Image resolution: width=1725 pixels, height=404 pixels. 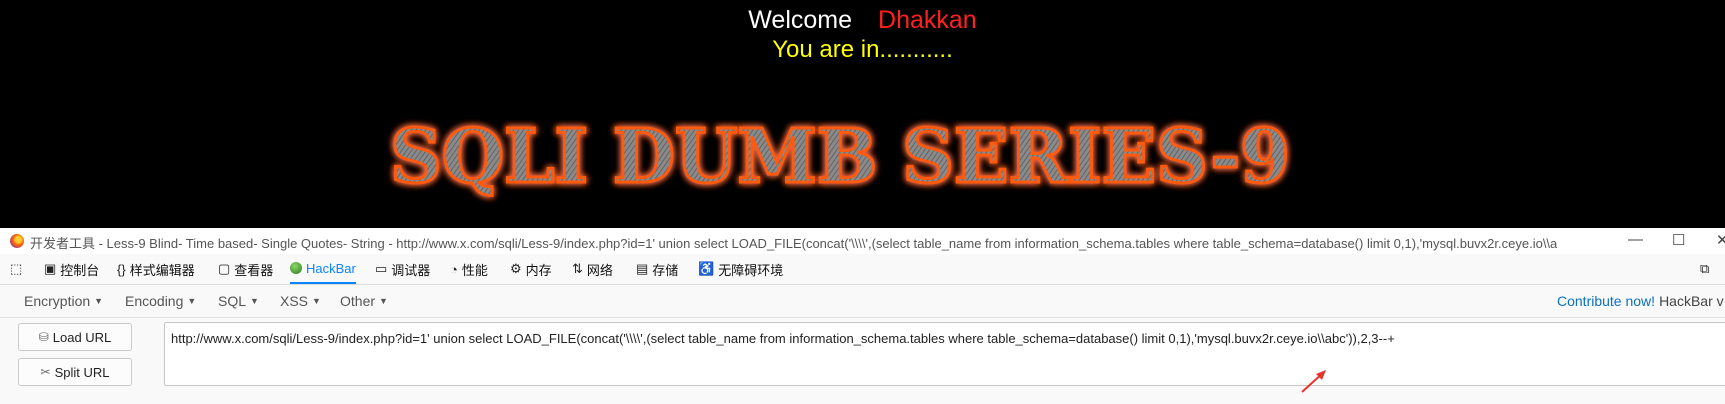 What do you see at coordinates (927, 20) in the screenshot?
I see `user-name: Dhakkan` at bounding box center [927, 20].